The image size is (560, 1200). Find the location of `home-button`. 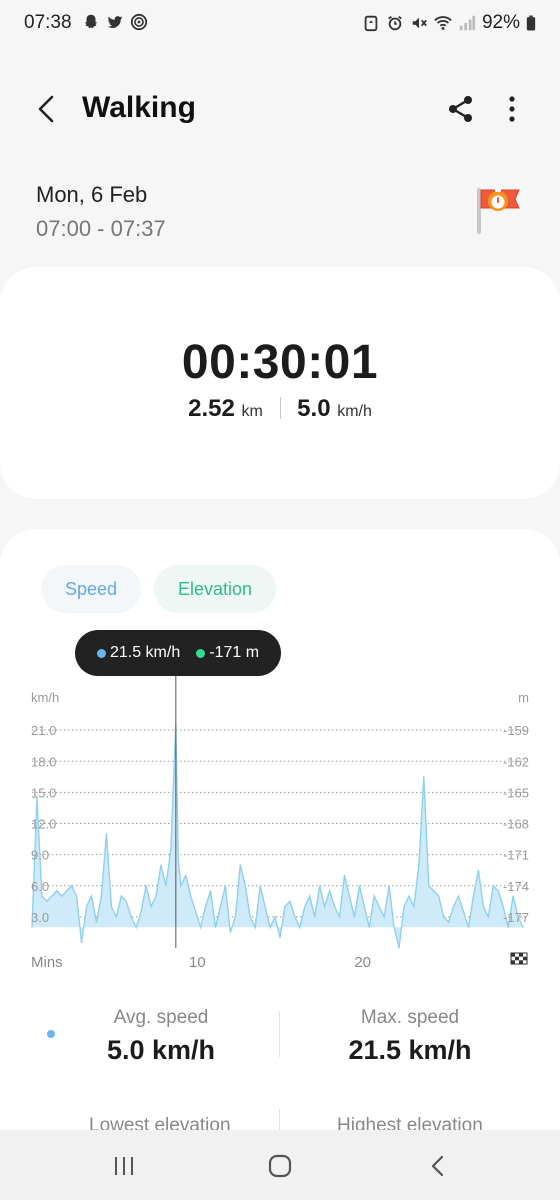

home-button is located at coordinates (280, 1166).